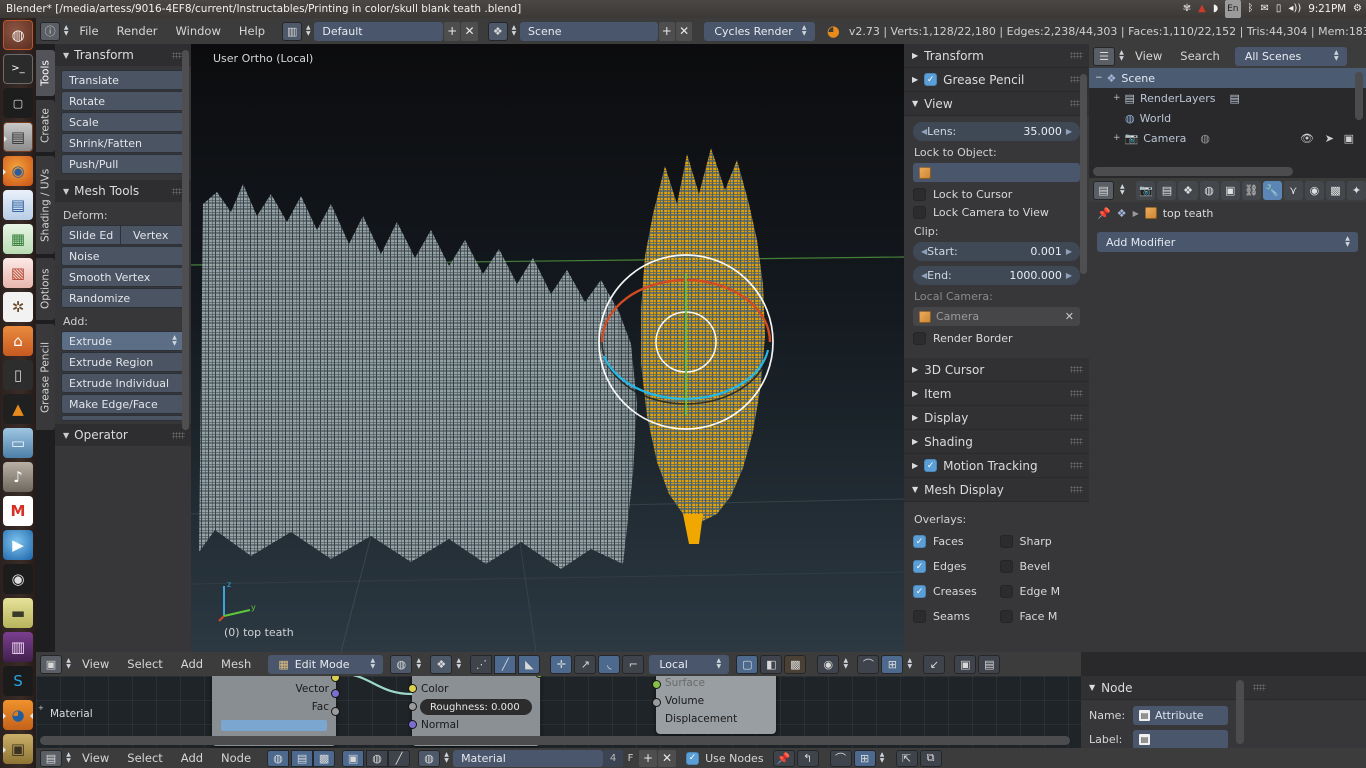  Describe the element at coordinates (996, 466) in the screenshot. I see `npanel-section-motion-tracking: ▶ ✓ Motion Tracking` at that location.